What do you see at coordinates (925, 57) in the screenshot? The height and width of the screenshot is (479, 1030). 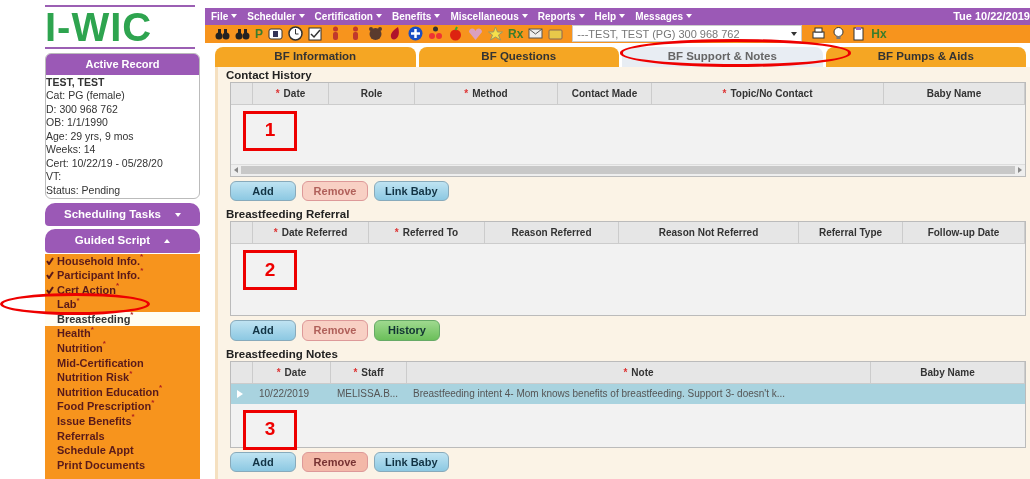 I see `tab: BF Pumps & Aids` at bounding box center [925, 57].